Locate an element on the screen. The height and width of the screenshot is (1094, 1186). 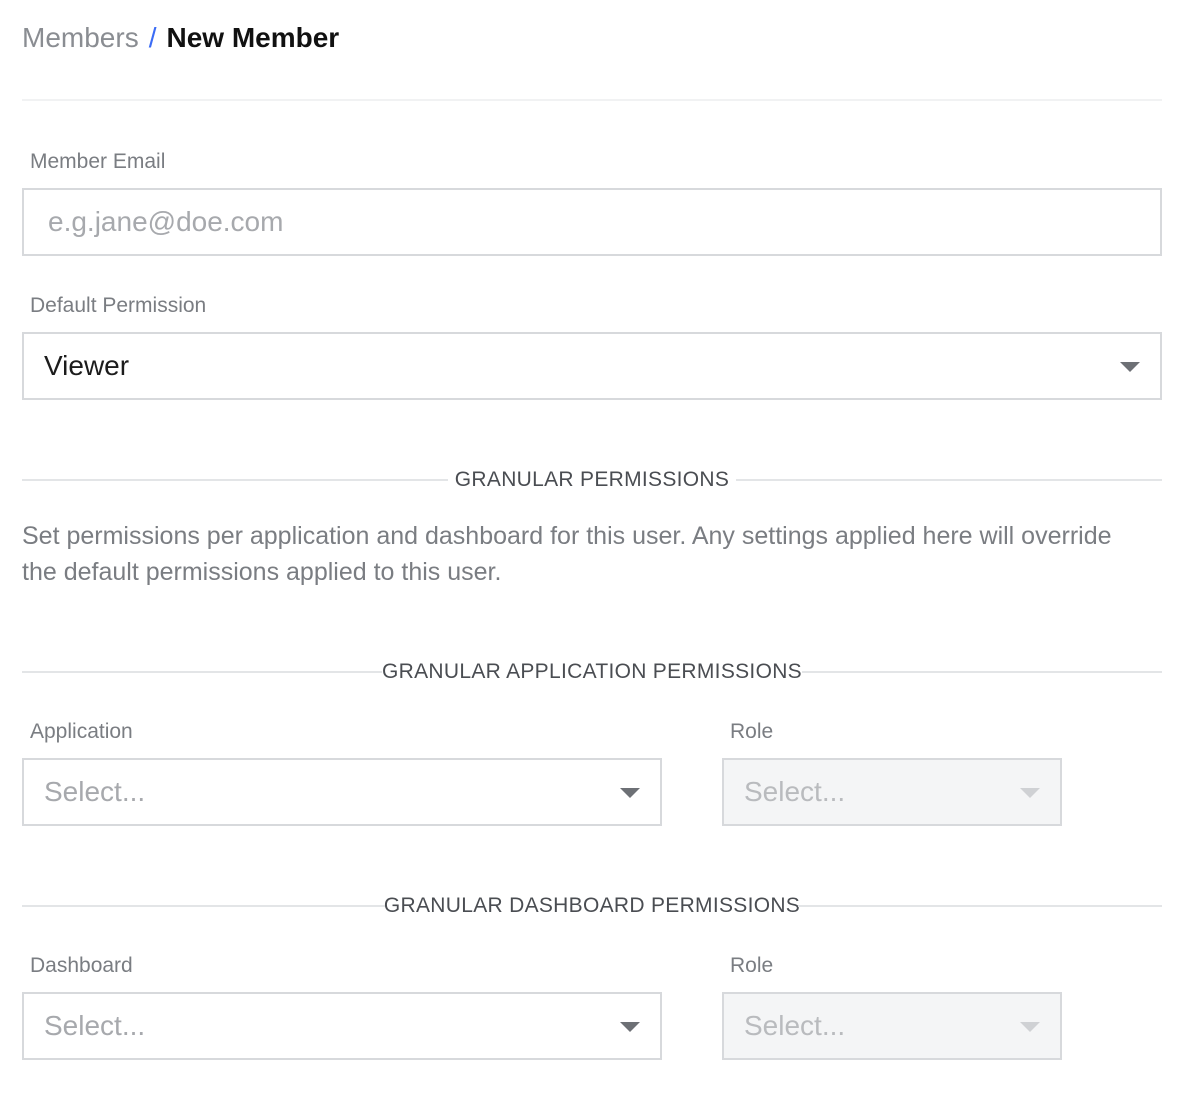
dashboard-role-label: Role is located at coordinates (752, 965).